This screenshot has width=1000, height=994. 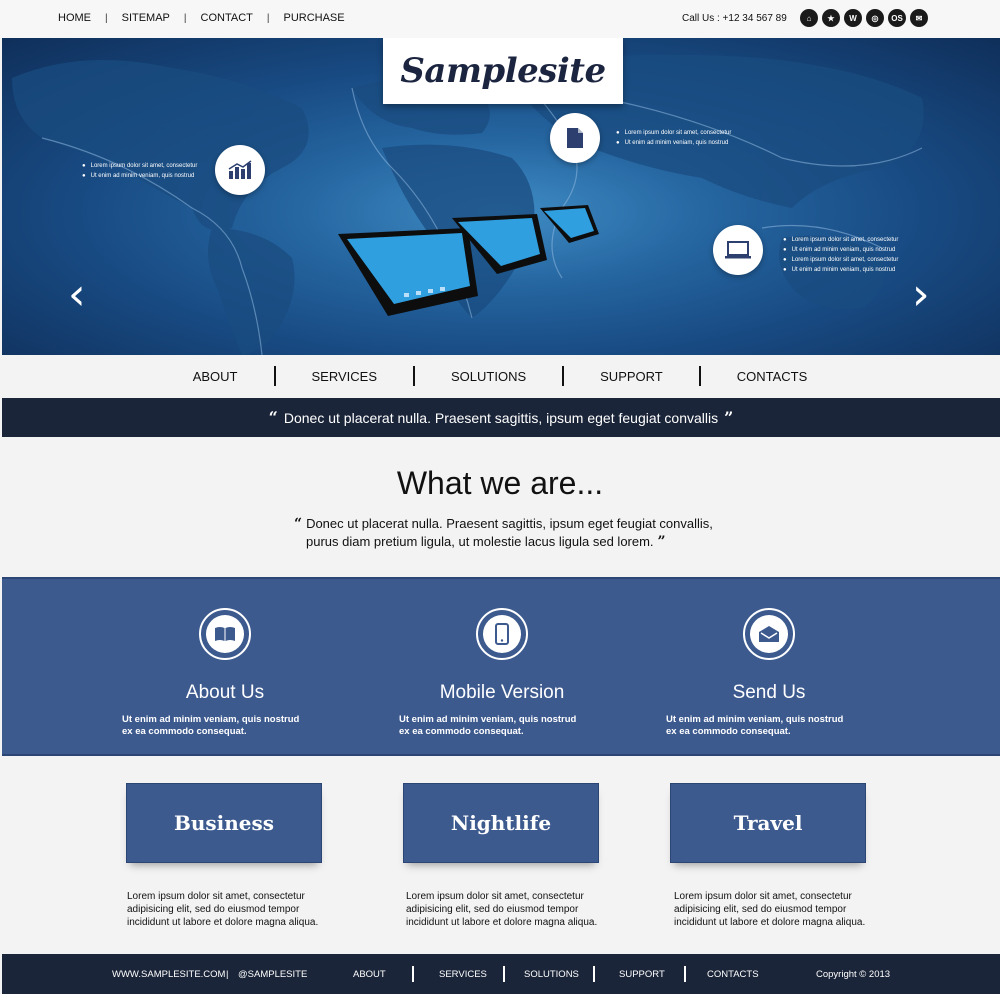 I want to click on nav-contacts: CONTACTS, so click(x=772, y=376).